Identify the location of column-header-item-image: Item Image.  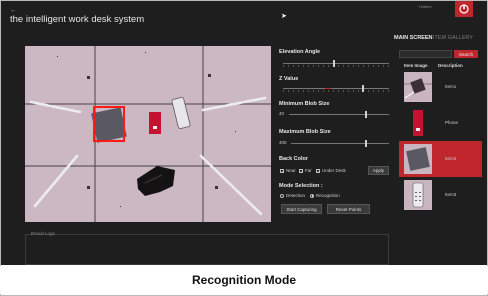
(416, 65).